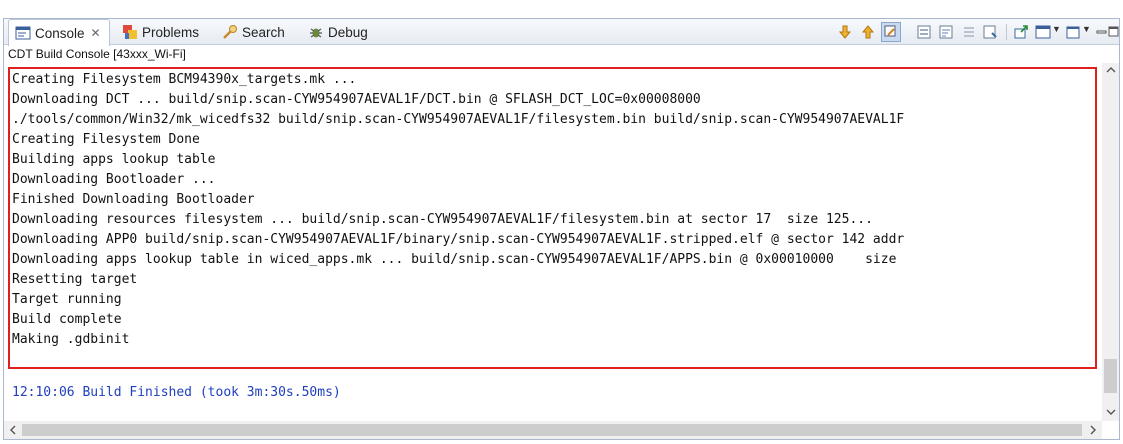 Image resolution: width=1123 pixels, height=444 pixels. Describe the element at coordinates (924, 32) in the screenshot. I see `clear-console-icon` at that location.